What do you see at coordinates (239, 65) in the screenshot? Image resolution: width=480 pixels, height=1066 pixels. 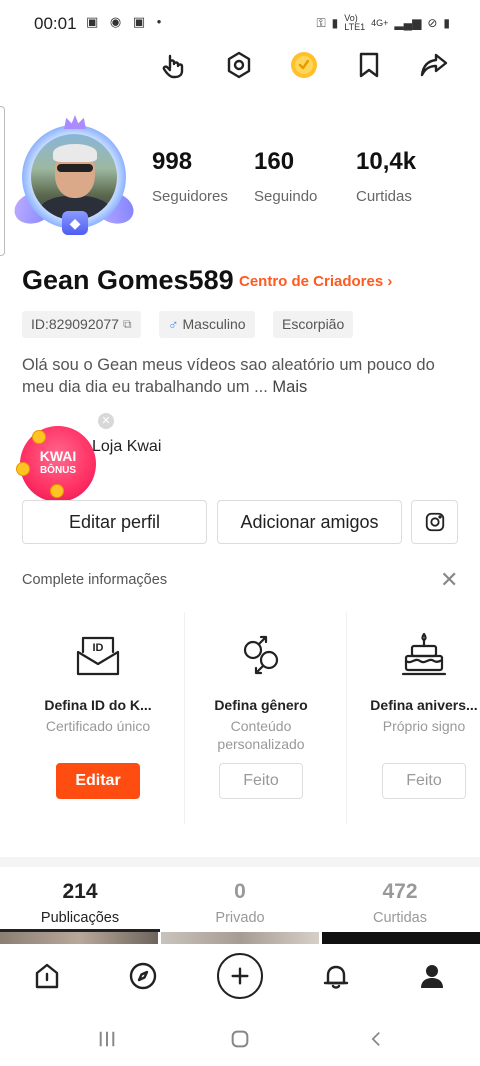 I see `settings-hexagon-icon` at bounding box center [239, 65].